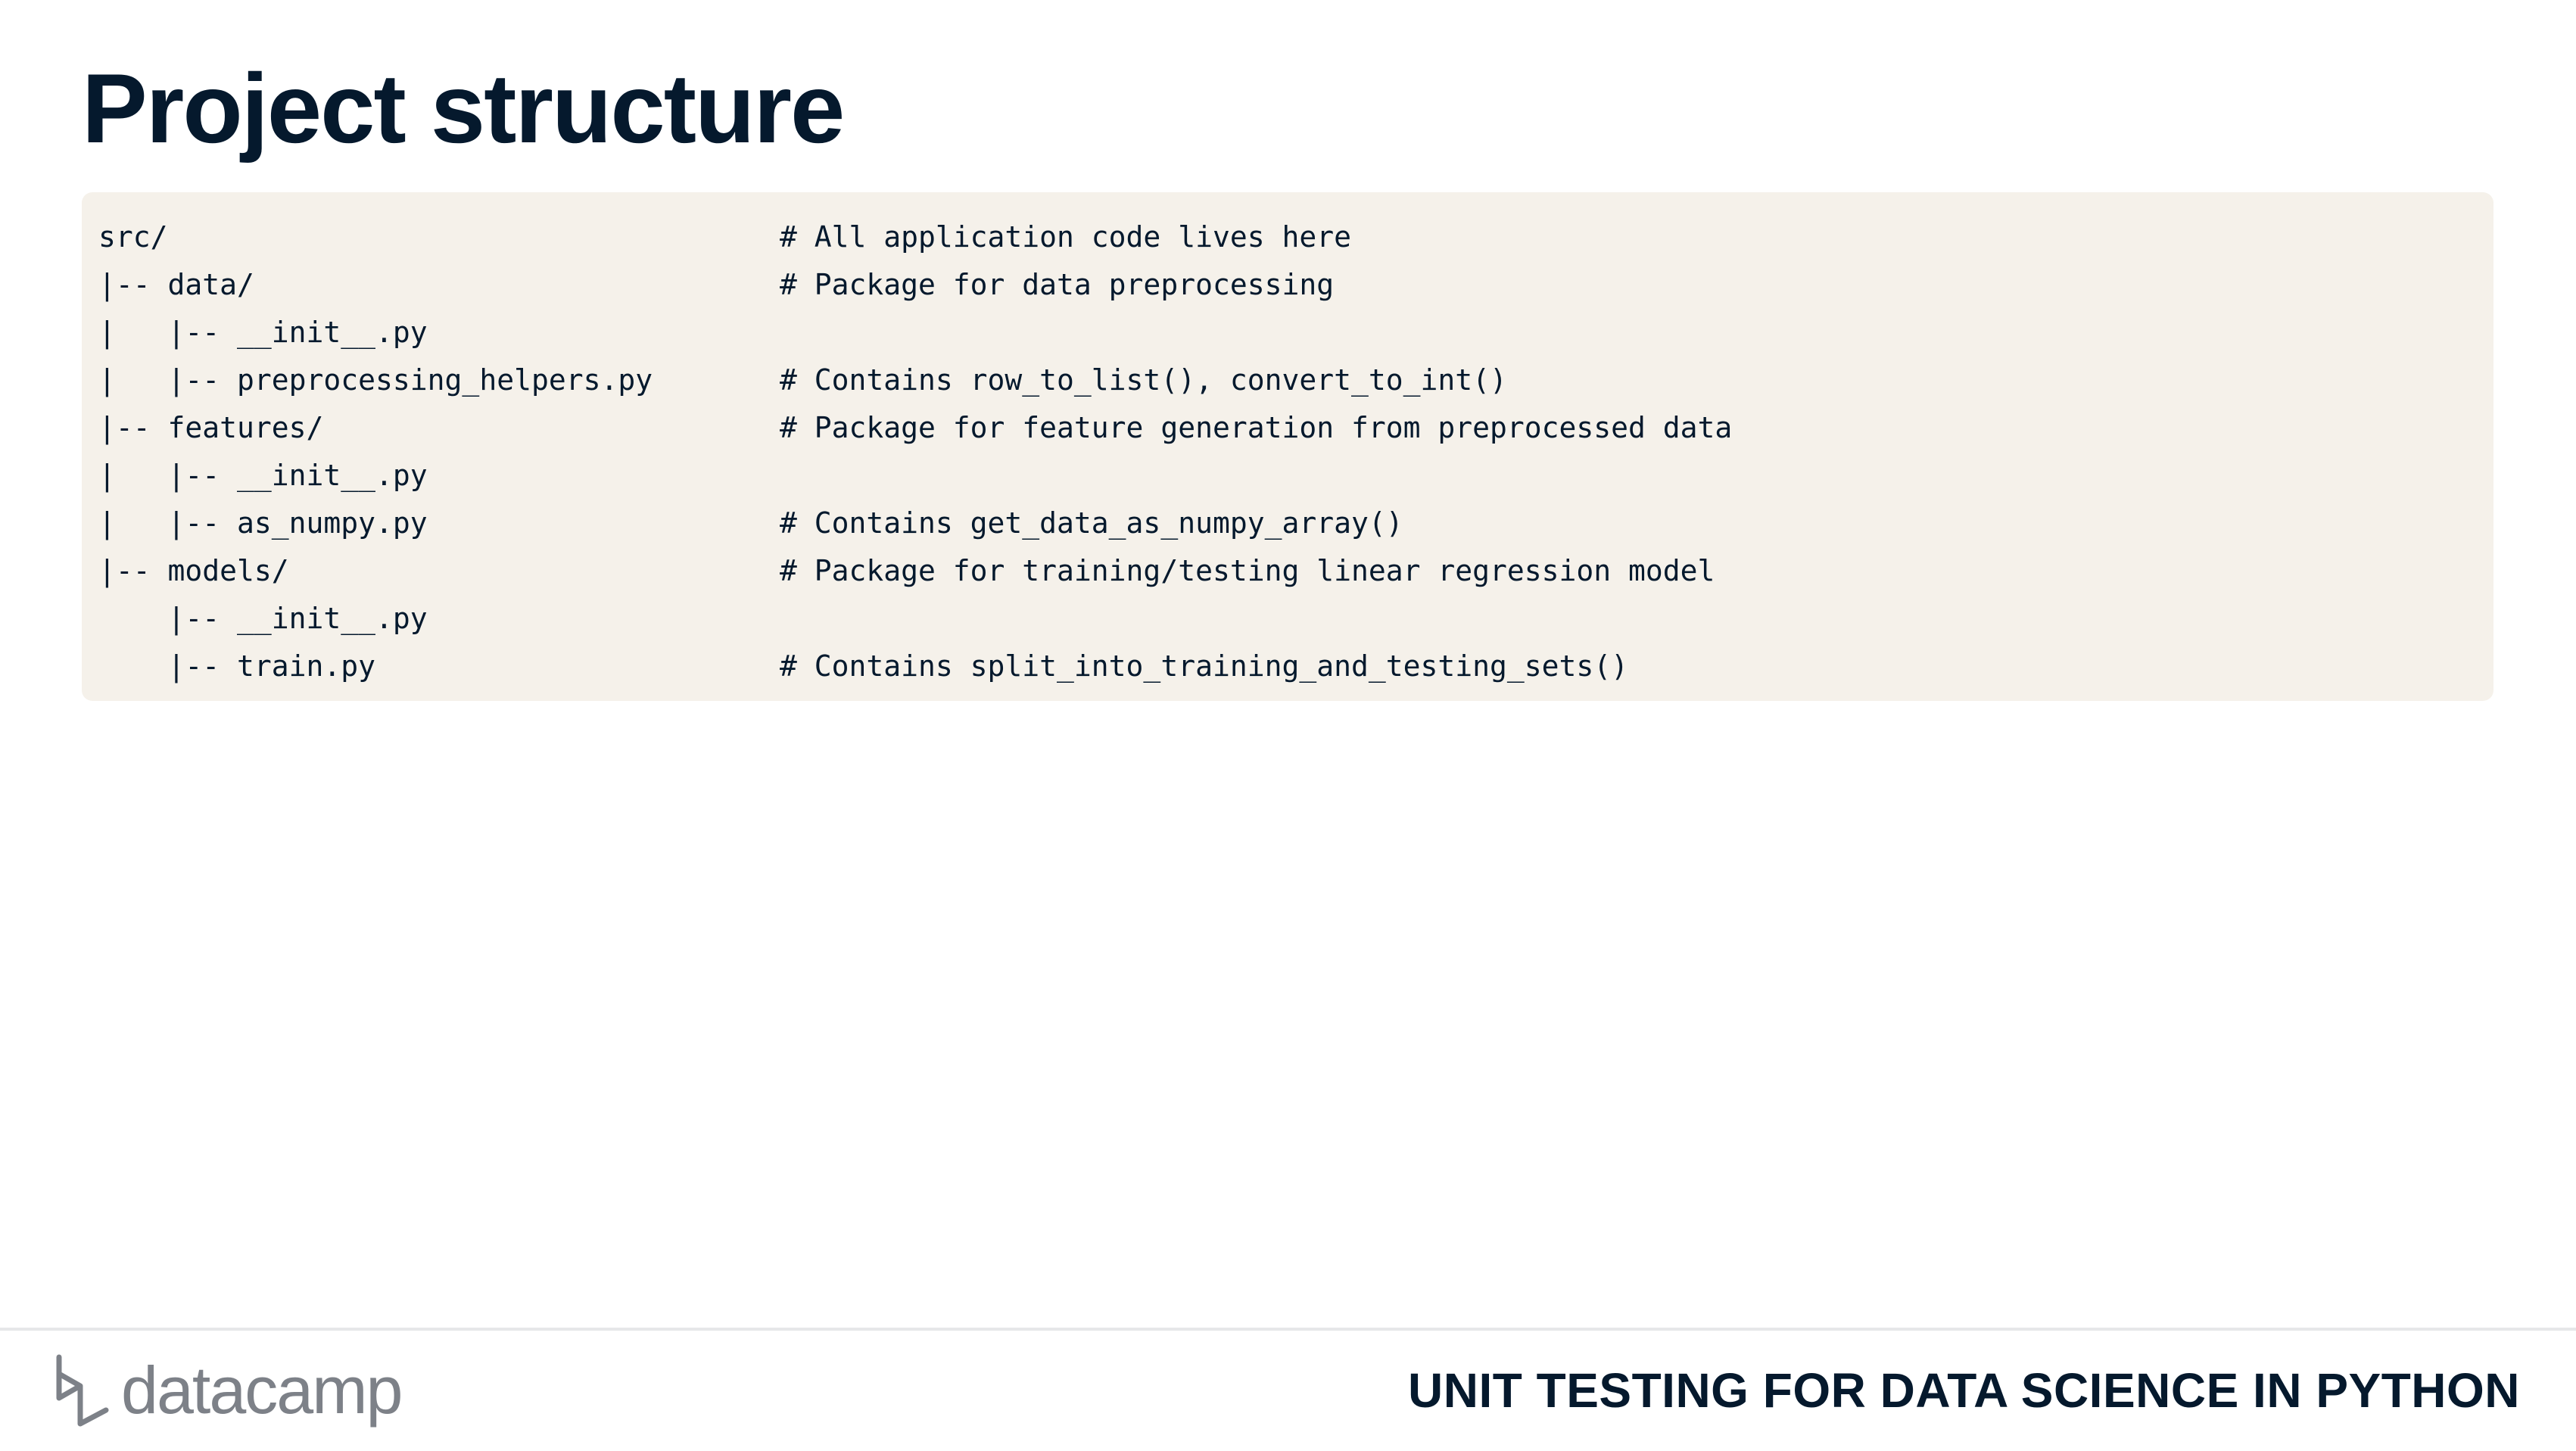  I want to click on code-path: src/, so click(133, 237).